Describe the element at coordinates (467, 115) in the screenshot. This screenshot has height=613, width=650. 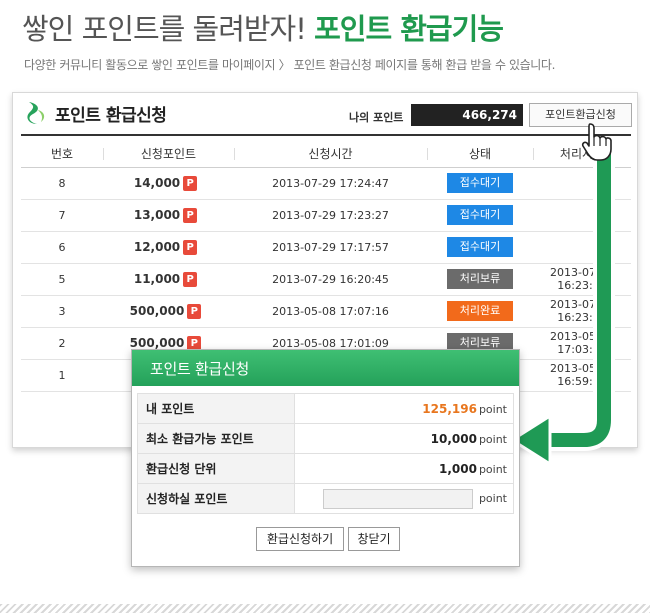
I see `my-point-value: 466,274` at that location.